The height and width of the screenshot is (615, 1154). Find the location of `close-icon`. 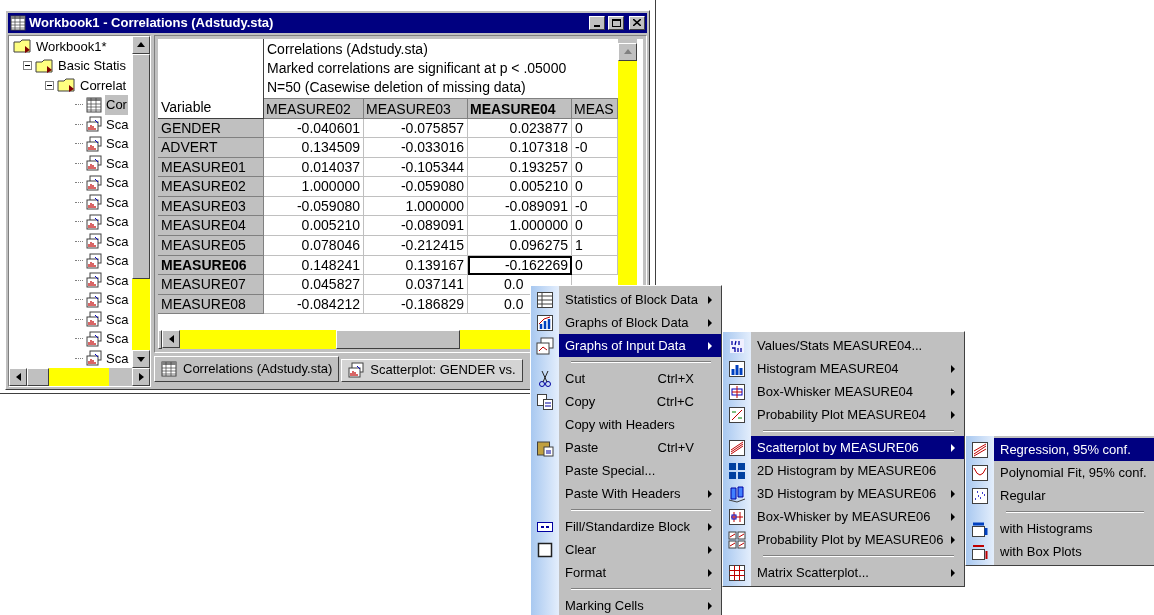

close-icon is located at coordinates (637, 23).